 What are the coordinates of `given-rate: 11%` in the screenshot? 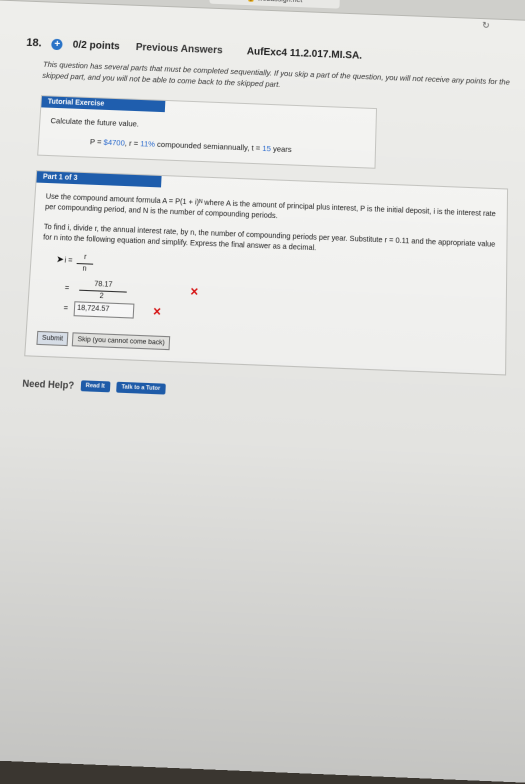 It's located at (148, 143).